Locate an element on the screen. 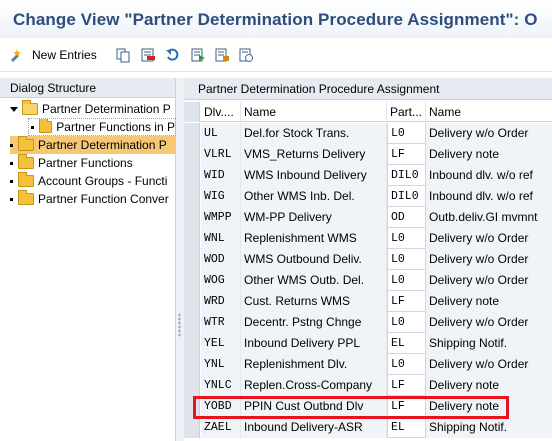 The width and height of the screenshot is (552, 441). deselect-all-button is located at coordinates (222, 55).